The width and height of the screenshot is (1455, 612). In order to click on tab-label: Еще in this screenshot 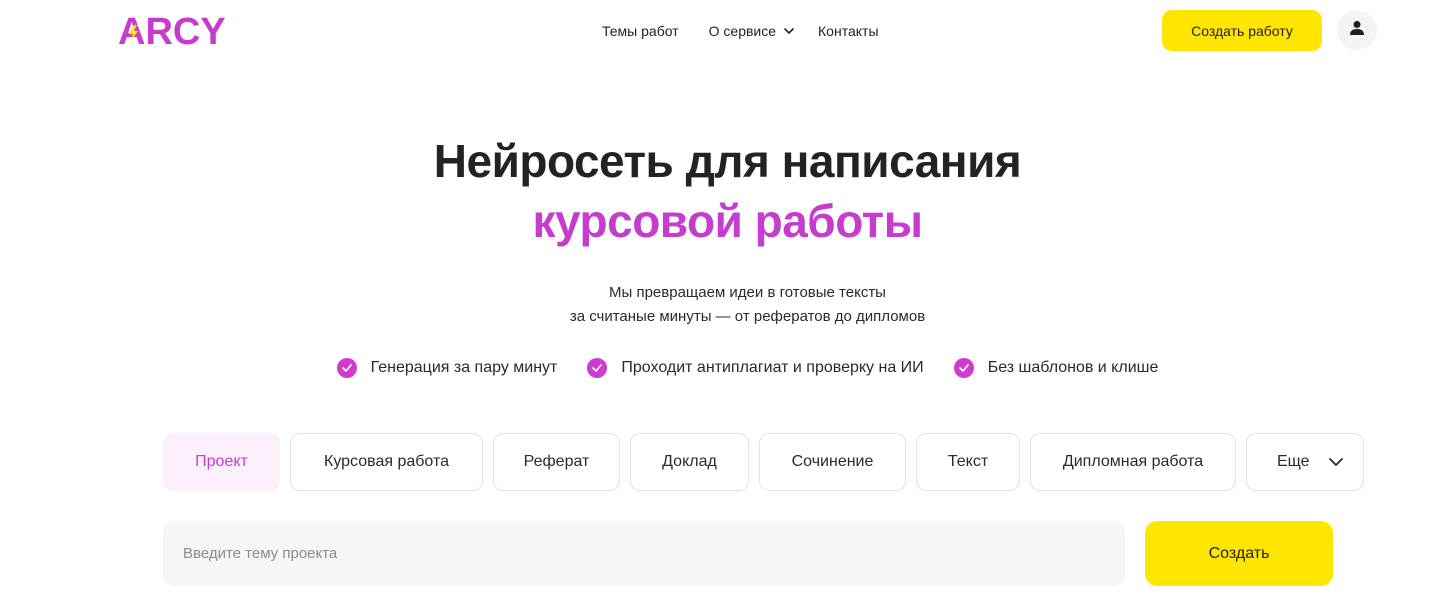, I will do `click(1293, 461)`.